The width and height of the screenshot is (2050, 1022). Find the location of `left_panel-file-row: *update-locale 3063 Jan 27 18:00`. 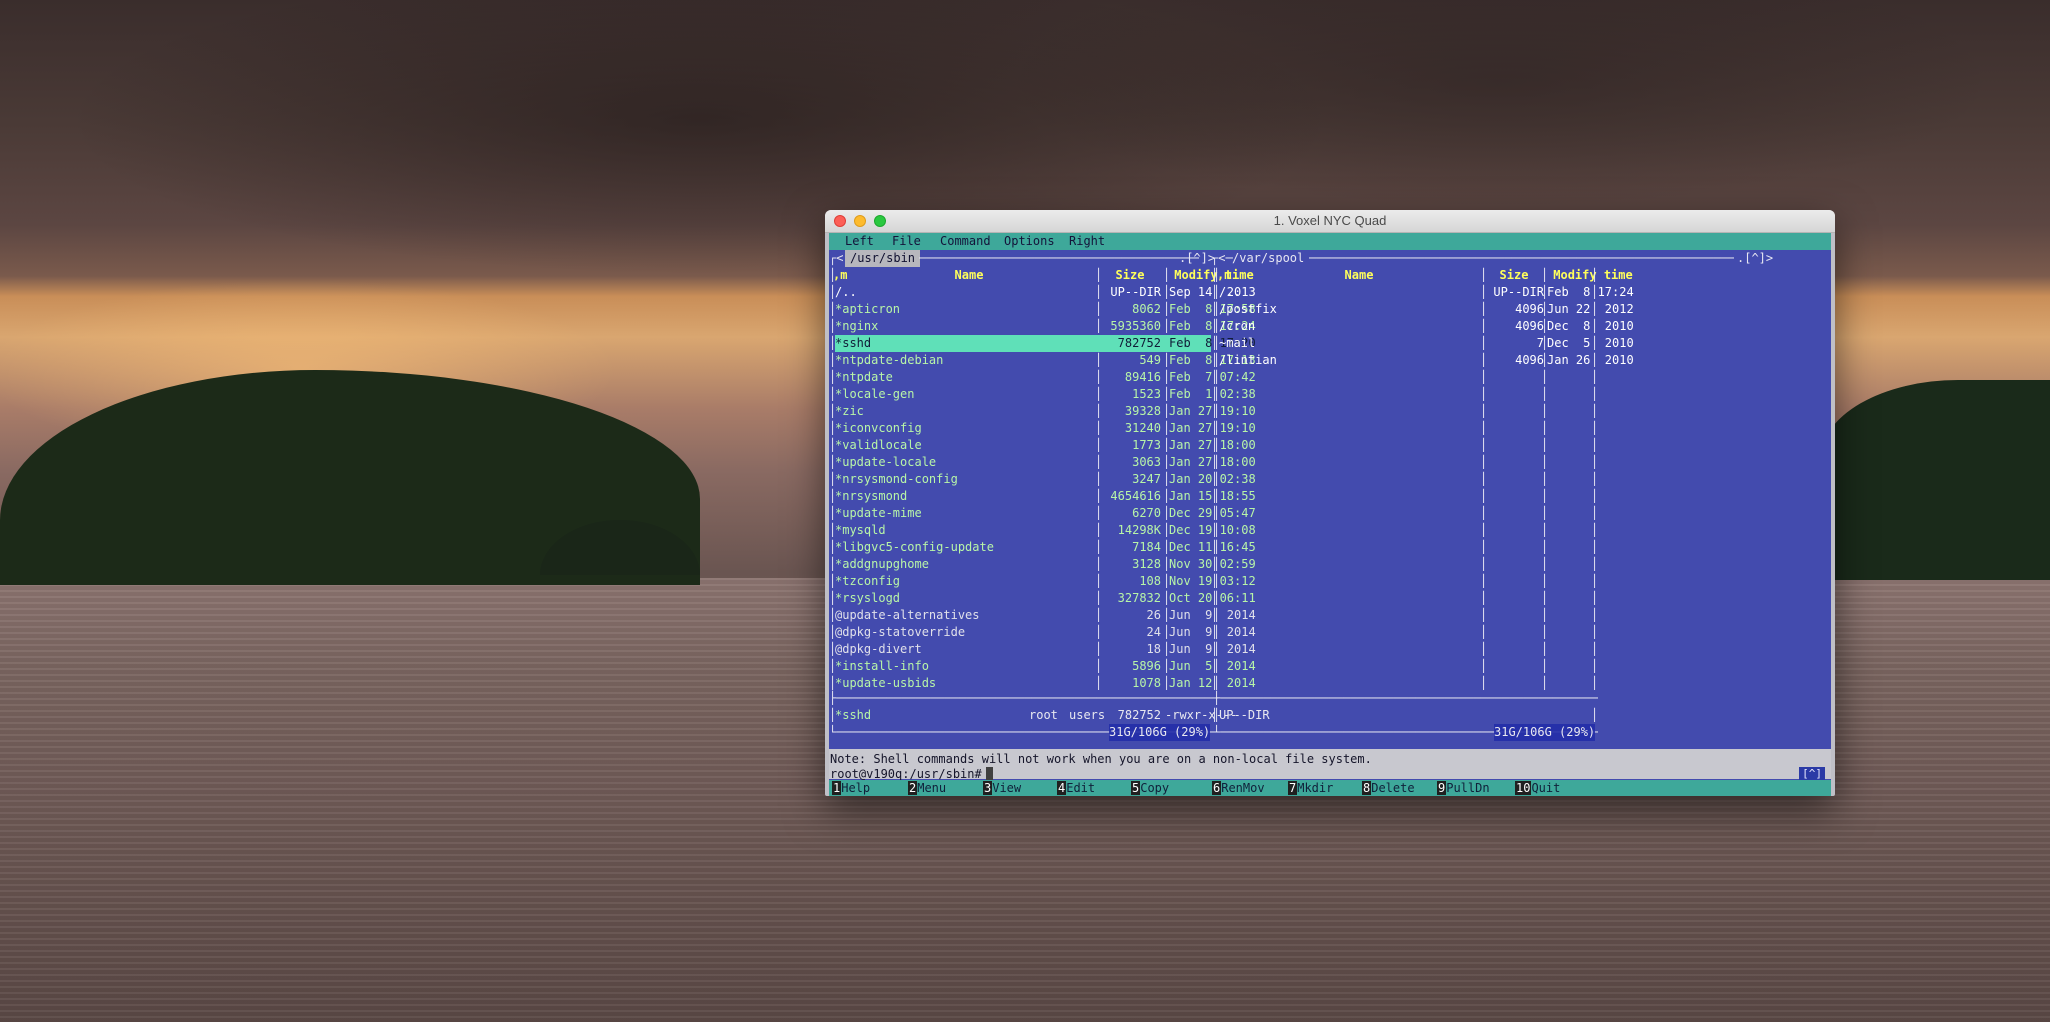

left_panel-file-row: *update-locale 3063 Jan 27 18:00 is located at coordinates (1045, 462).